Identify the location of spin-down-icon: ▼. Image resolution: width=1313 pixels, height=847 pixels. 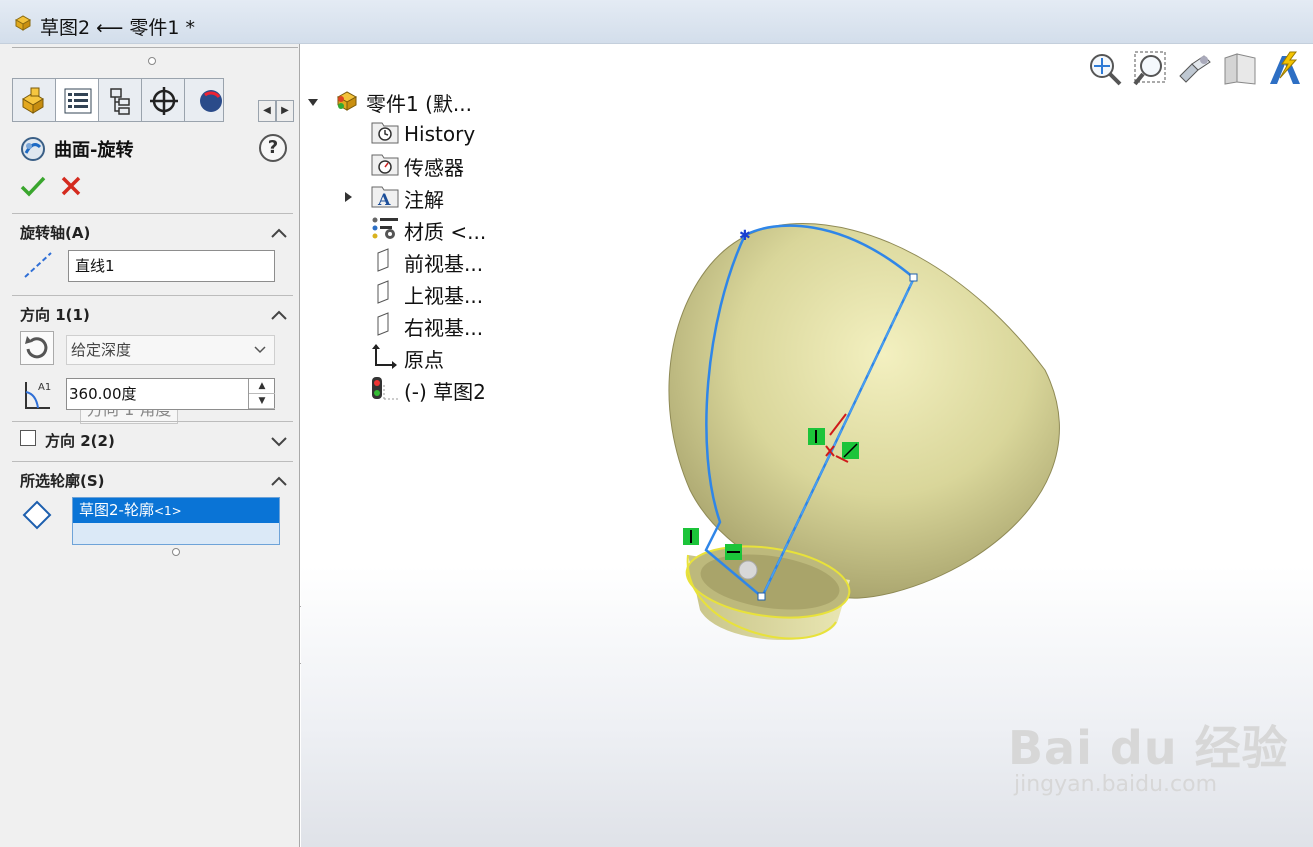
(262, 401).